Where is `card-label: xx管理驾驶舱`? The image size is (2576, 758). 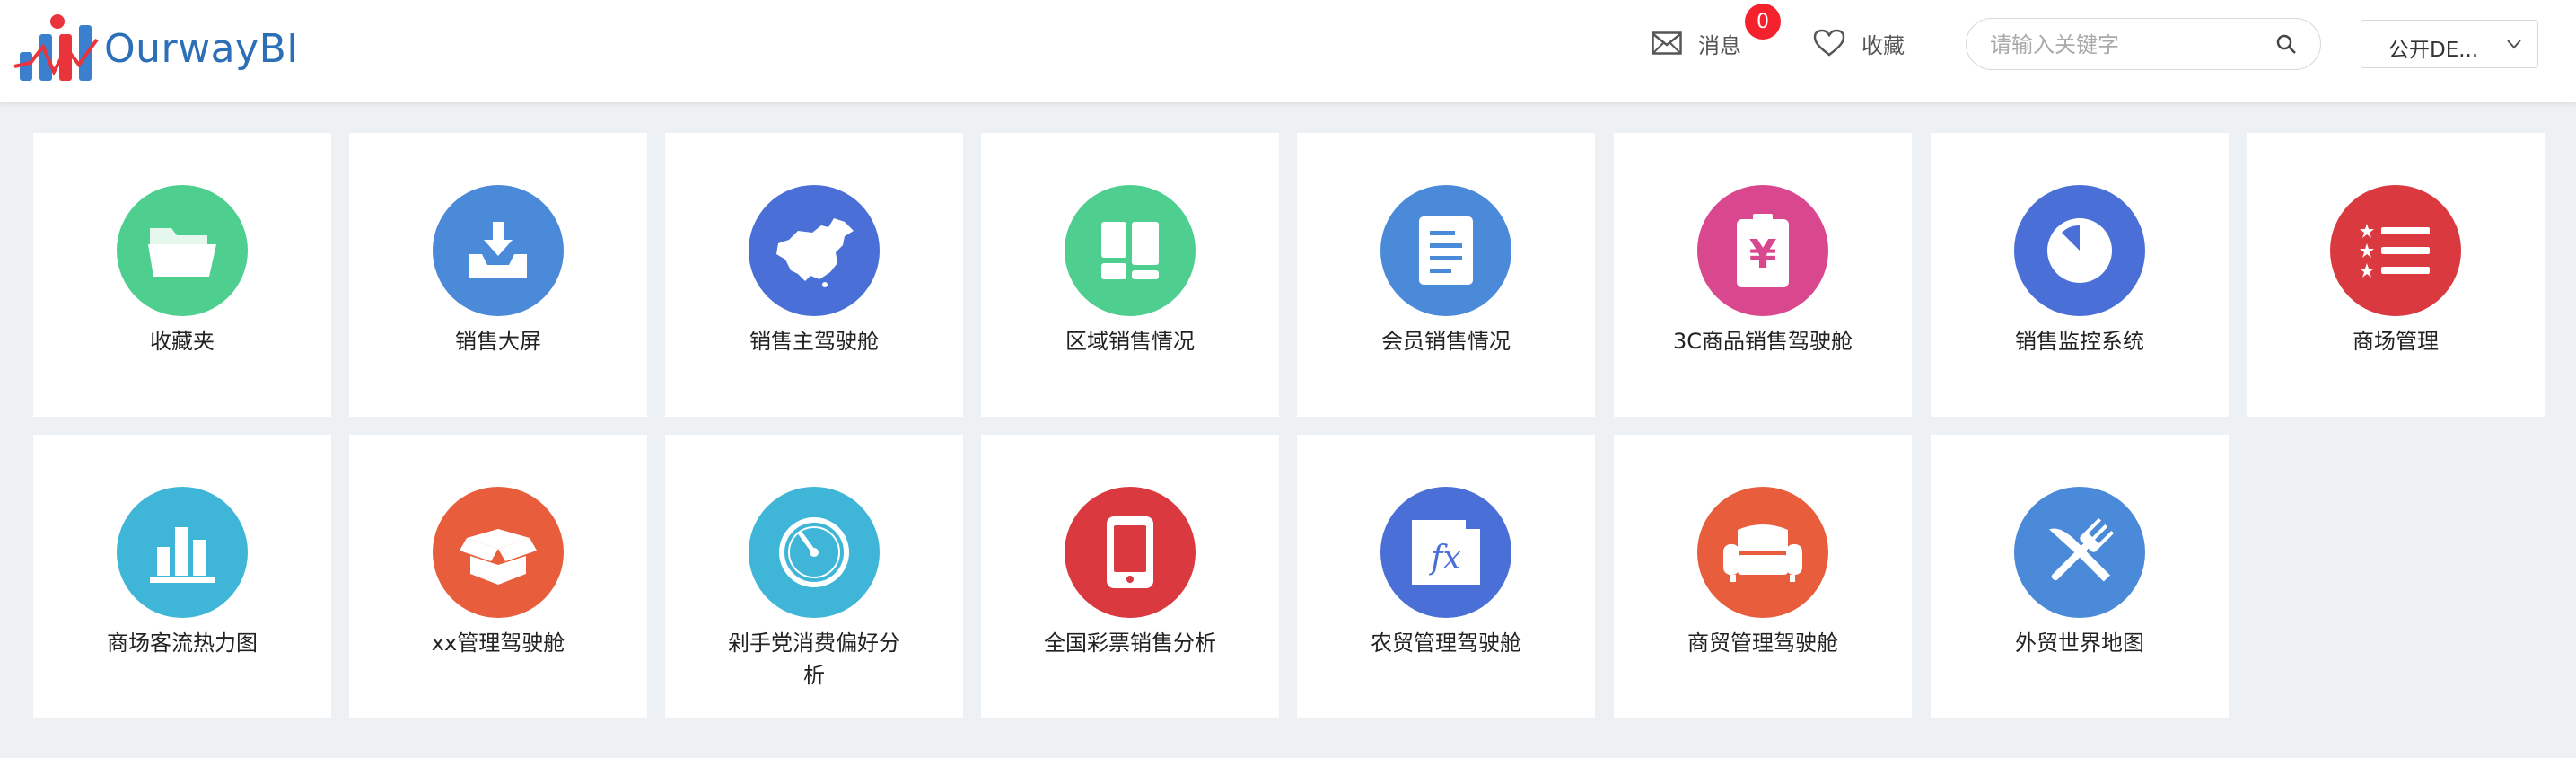 card-label: xx管理驾驶舱 is located at coordinates (498, 643).